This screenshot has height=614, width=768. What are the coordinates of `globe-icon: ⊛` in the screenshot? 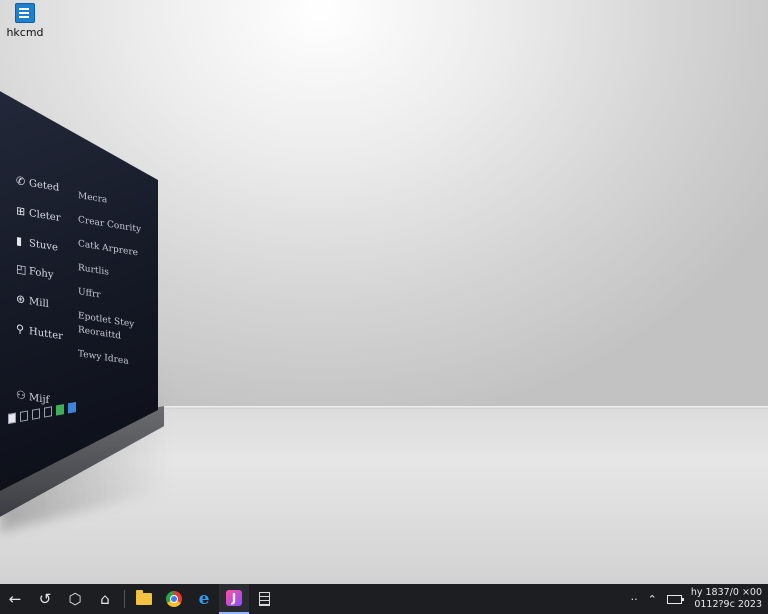 It's located at (21, 299).